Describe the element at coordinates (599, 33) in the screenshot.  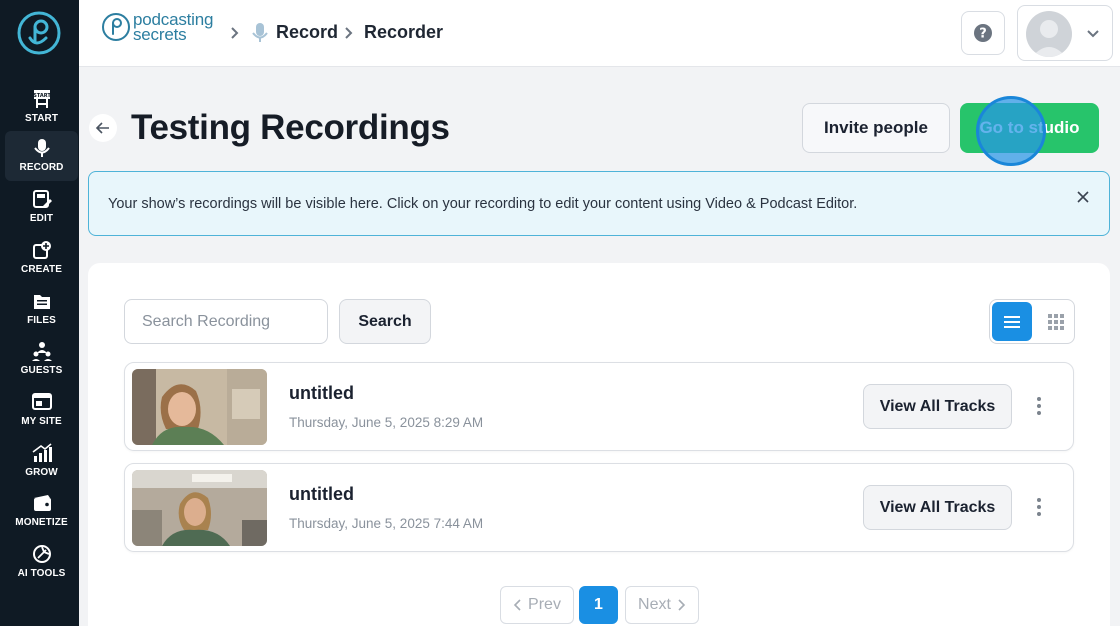
I see `top-header: podcasting secrets Record Recorder ?` at that location.